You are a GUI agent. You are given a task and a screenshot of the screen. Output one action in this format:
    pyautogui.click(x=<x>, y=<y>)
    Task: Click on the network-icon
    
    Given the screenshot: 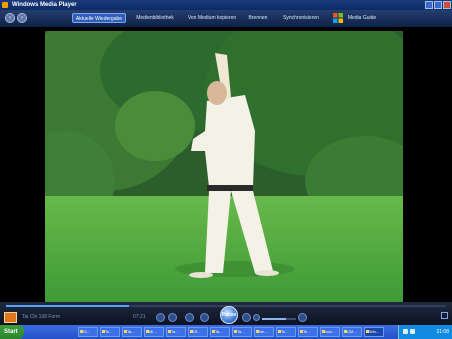 What is the action you would take?
    pyautogui.click(x=405, y=331)
    